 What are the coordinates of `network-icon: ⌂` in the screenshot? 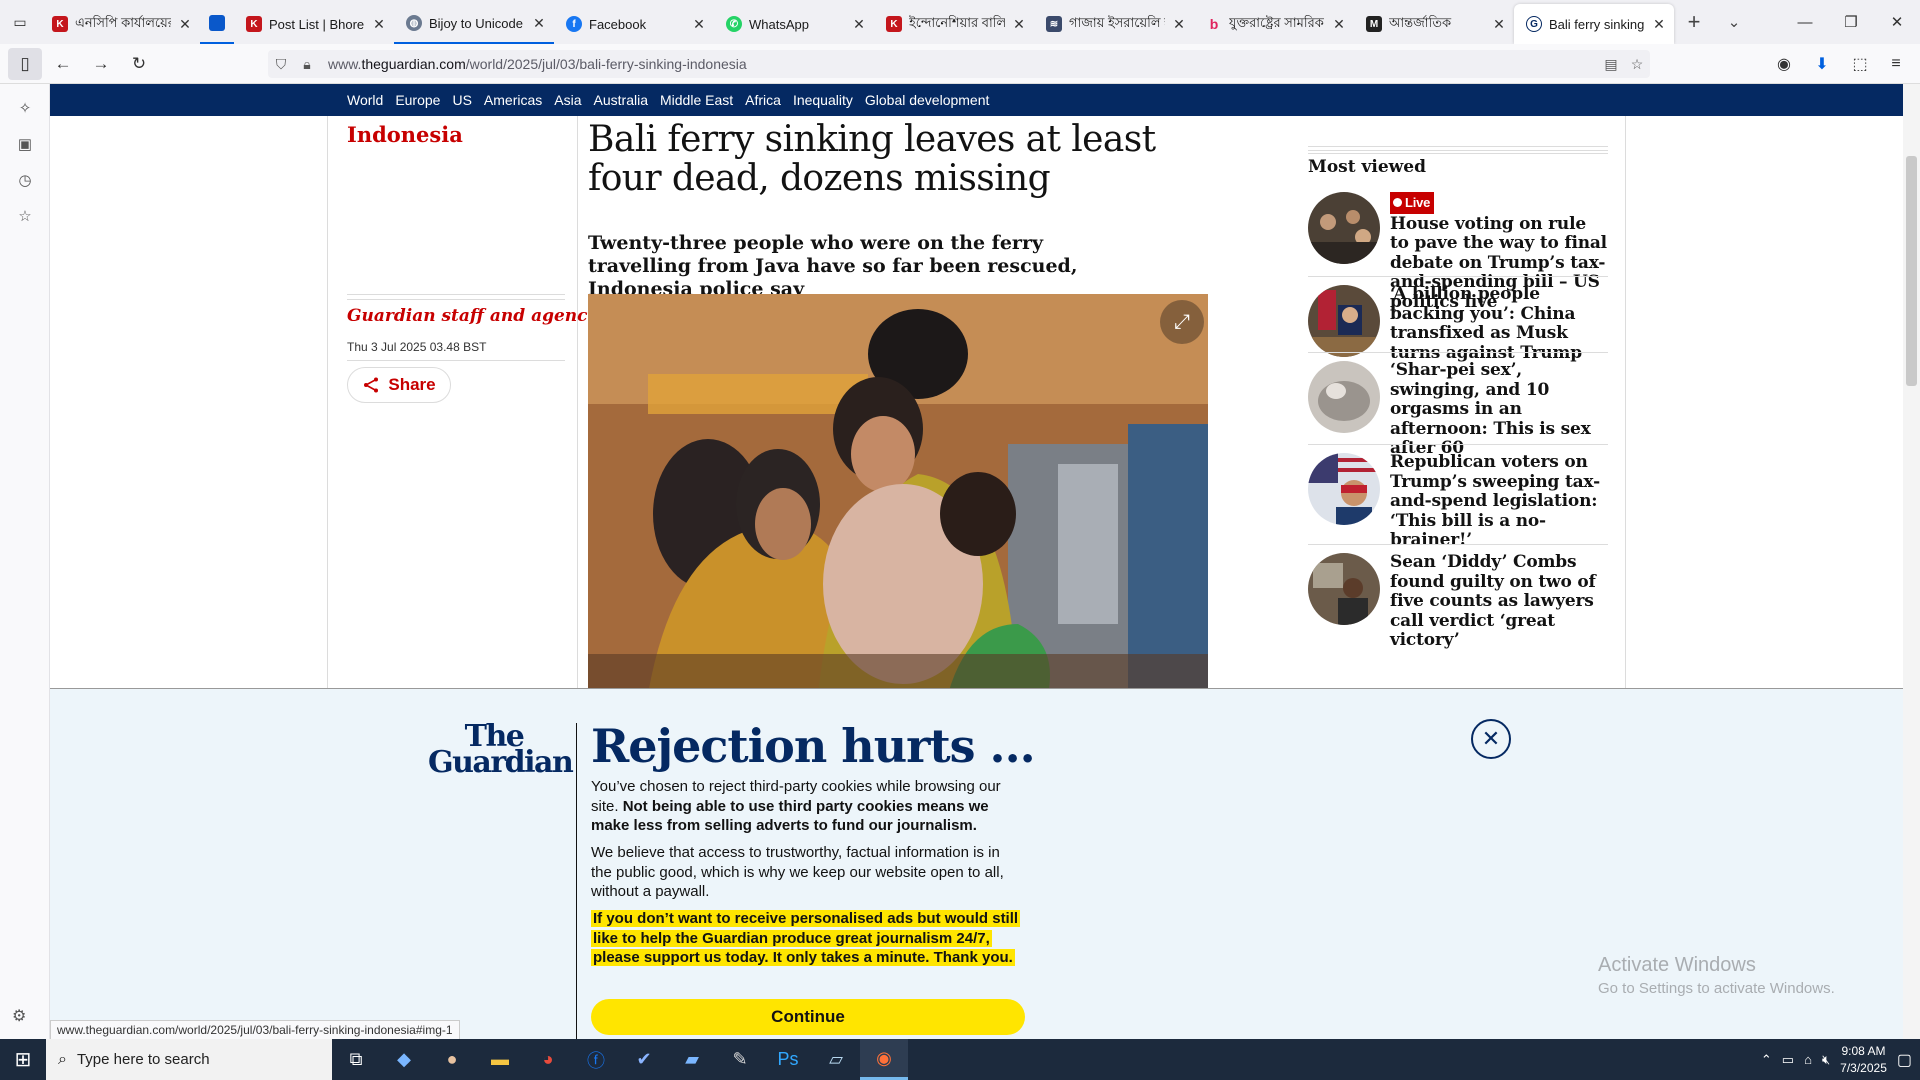 It's located at (1808, 1059).